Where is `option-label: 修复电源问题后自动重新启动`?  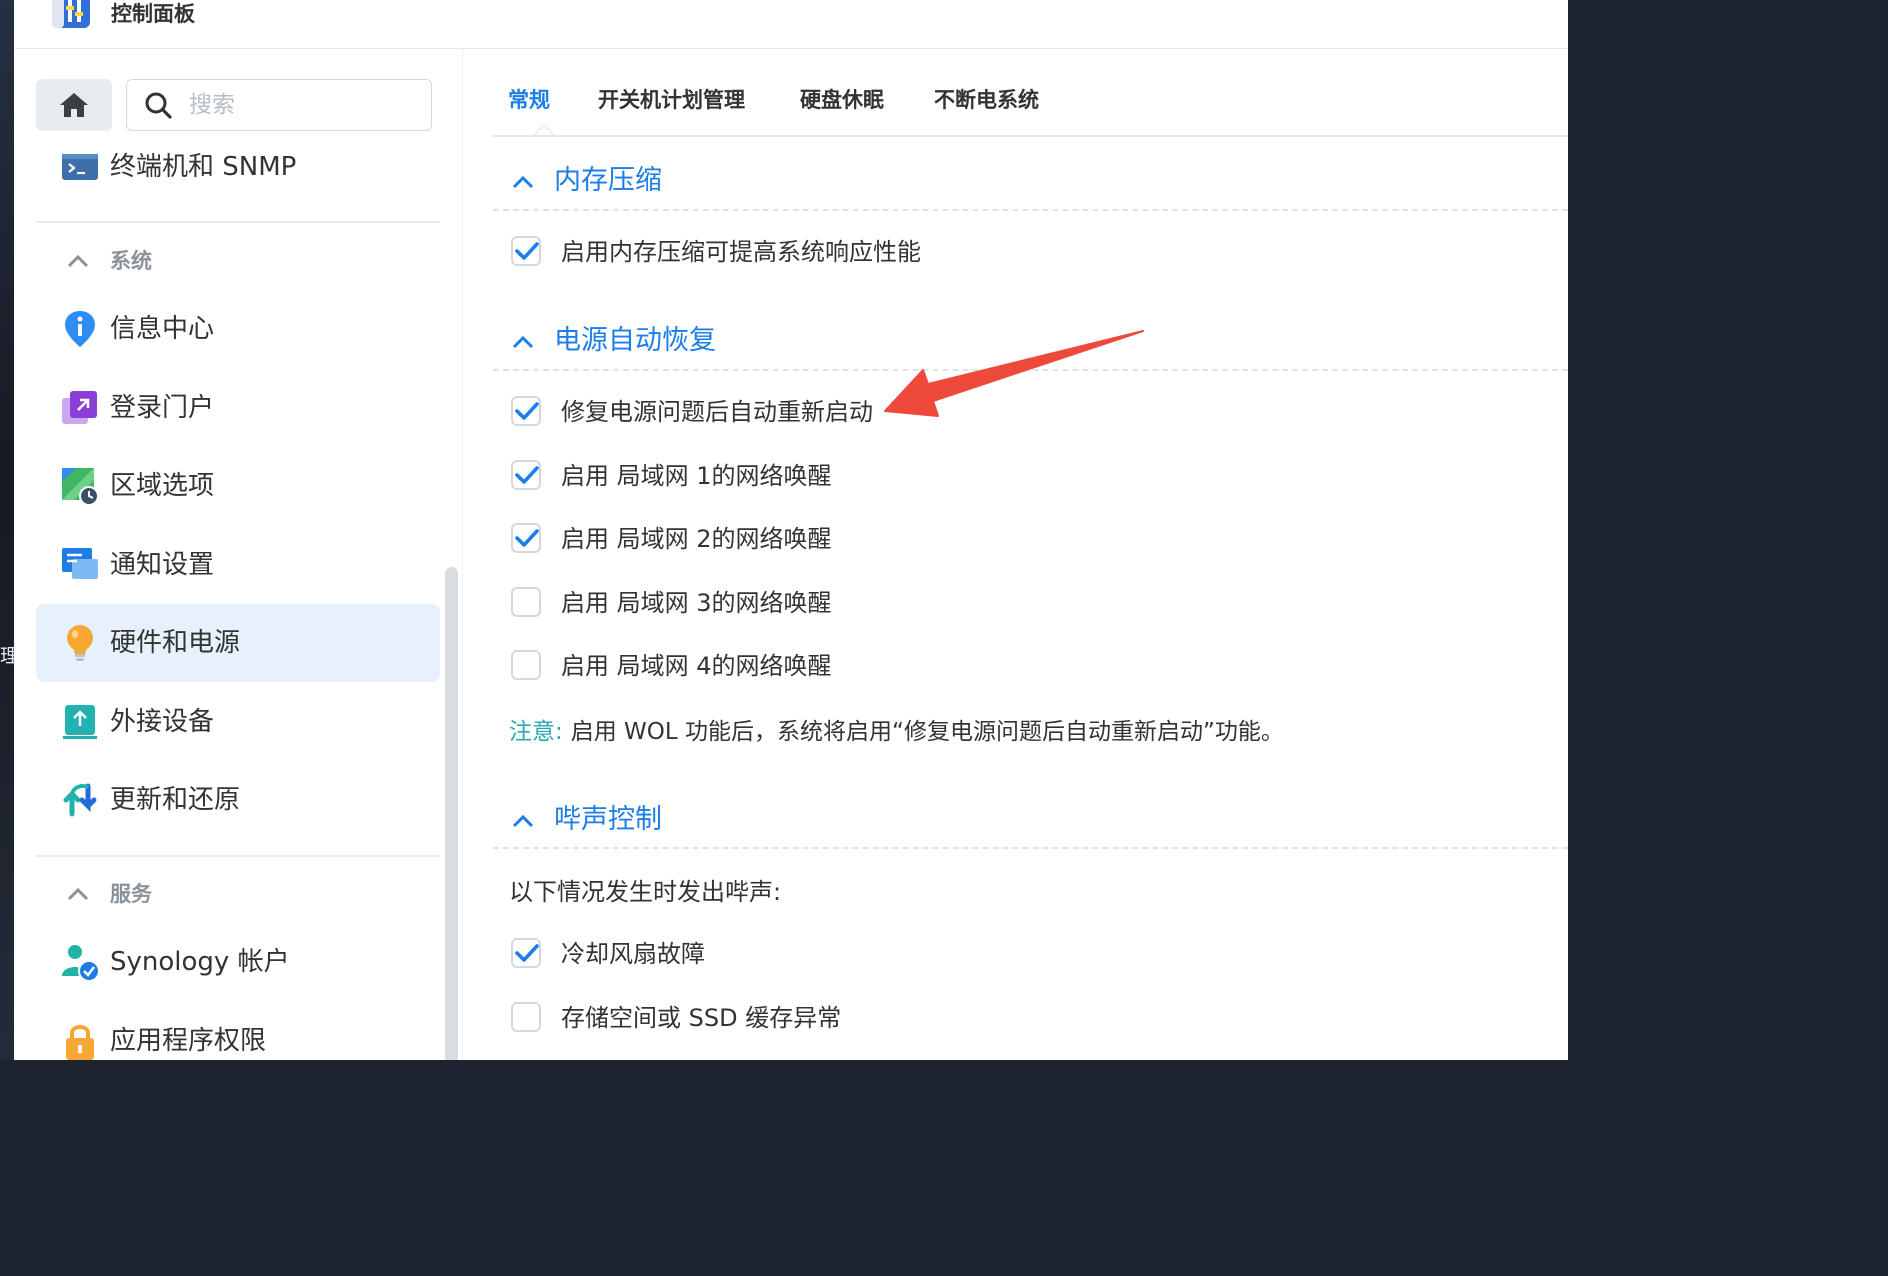 option-label: 修复电源问题后自动重新启动 is located at coordinates (717, 412).